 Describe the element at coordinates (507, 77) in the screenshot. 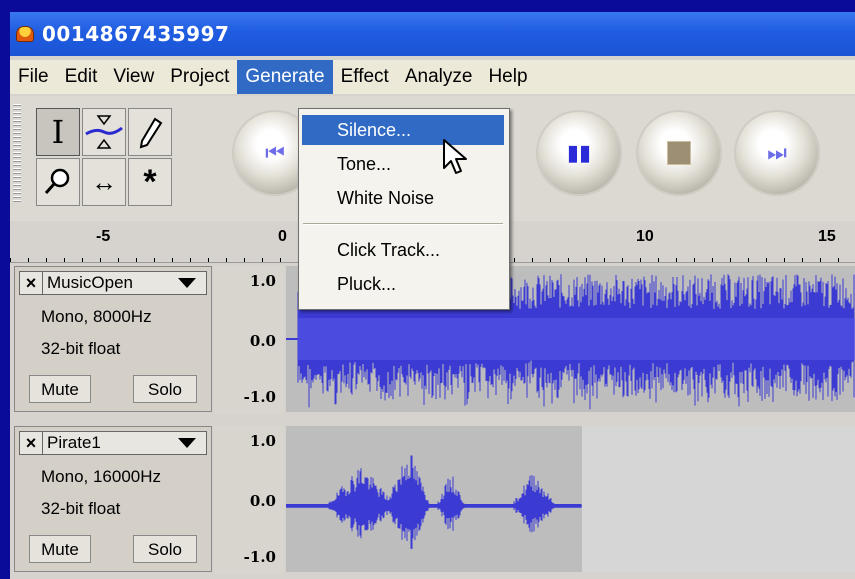

I see `menu-help: Help` at that location.